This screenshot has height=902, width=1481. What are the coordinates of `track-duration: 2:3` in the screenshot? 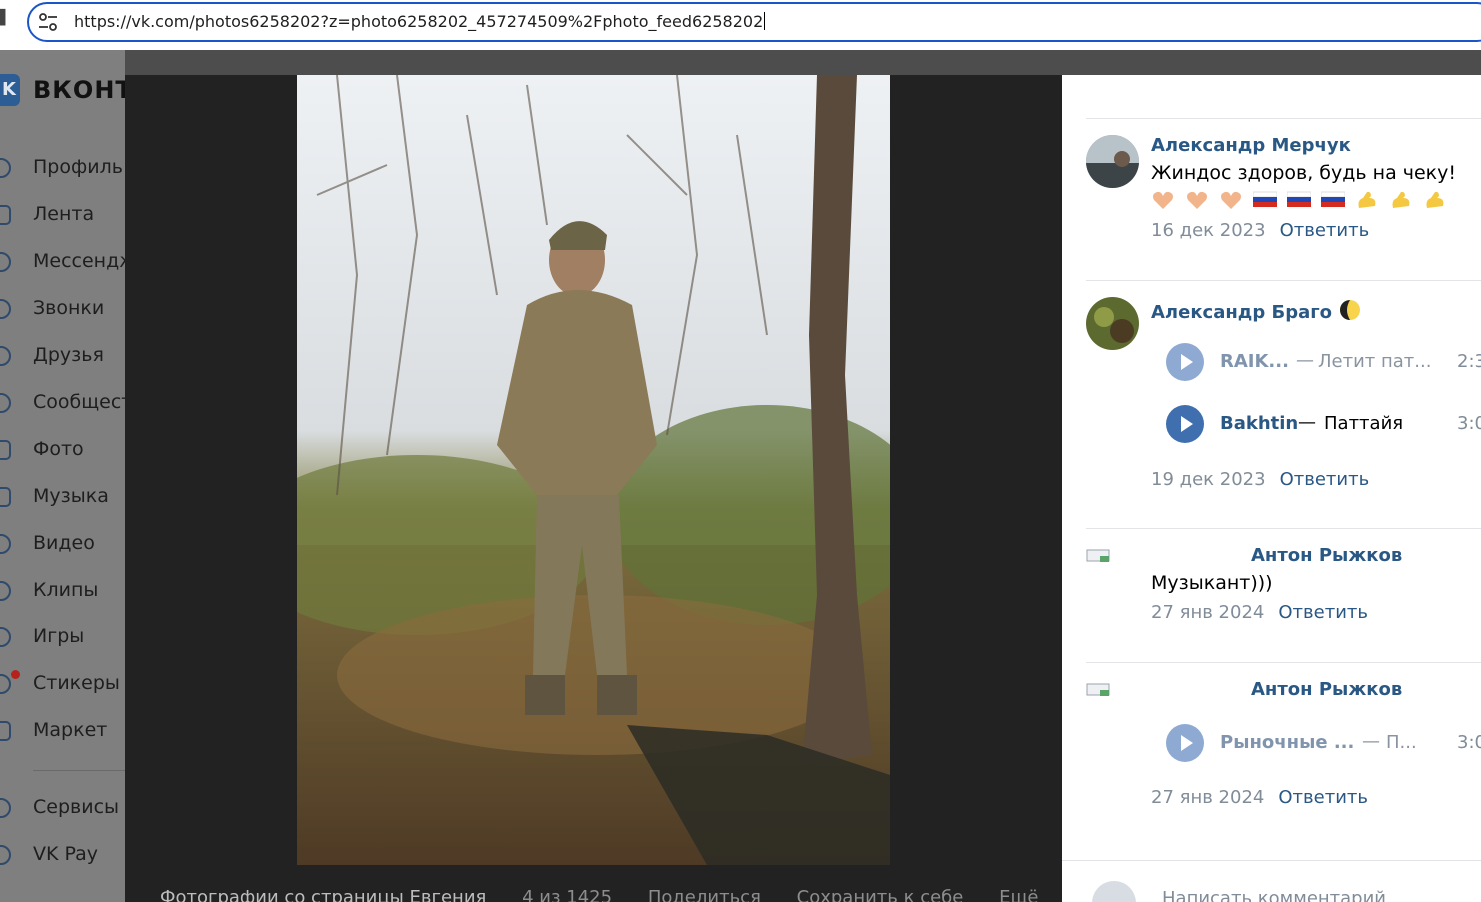 It's located at (1469, 361).